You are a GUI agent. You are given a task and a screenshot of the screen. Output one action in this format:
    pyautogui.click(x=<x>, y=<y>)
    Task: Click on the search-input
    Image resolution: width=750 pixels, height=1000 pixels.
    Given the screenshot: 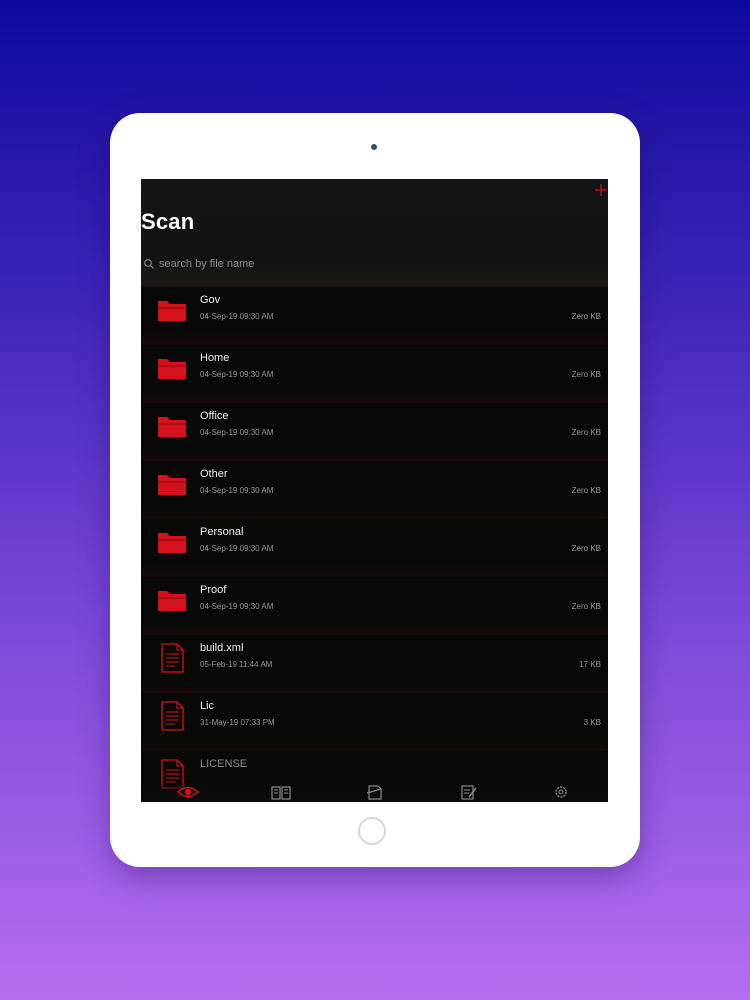 What is the action you would take?
    pyautogui.click(x=289, y=264)
    